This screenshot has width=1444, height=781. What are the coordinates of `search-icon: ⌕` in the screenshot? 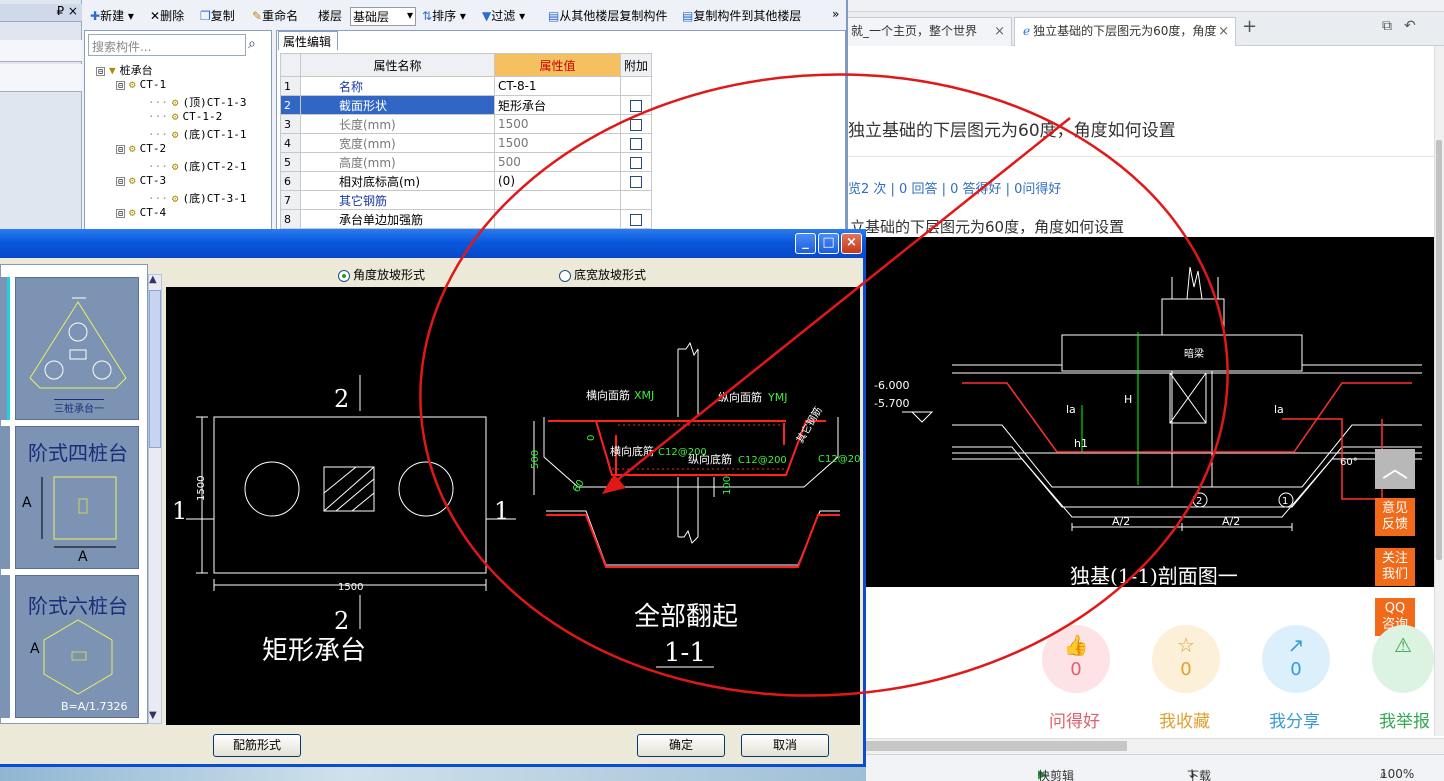 It's located at (252, 44).